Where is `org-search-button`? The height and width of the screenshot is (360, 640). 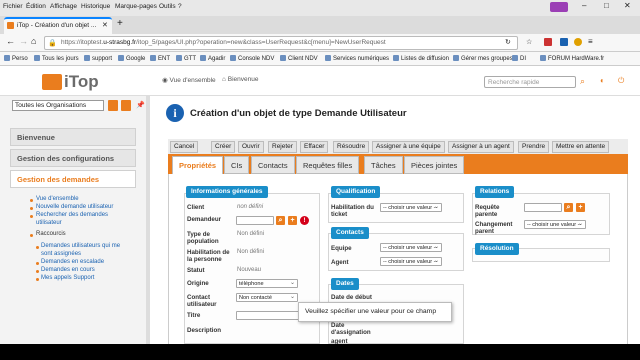
org-search-button is located at coordinates (113, 105).